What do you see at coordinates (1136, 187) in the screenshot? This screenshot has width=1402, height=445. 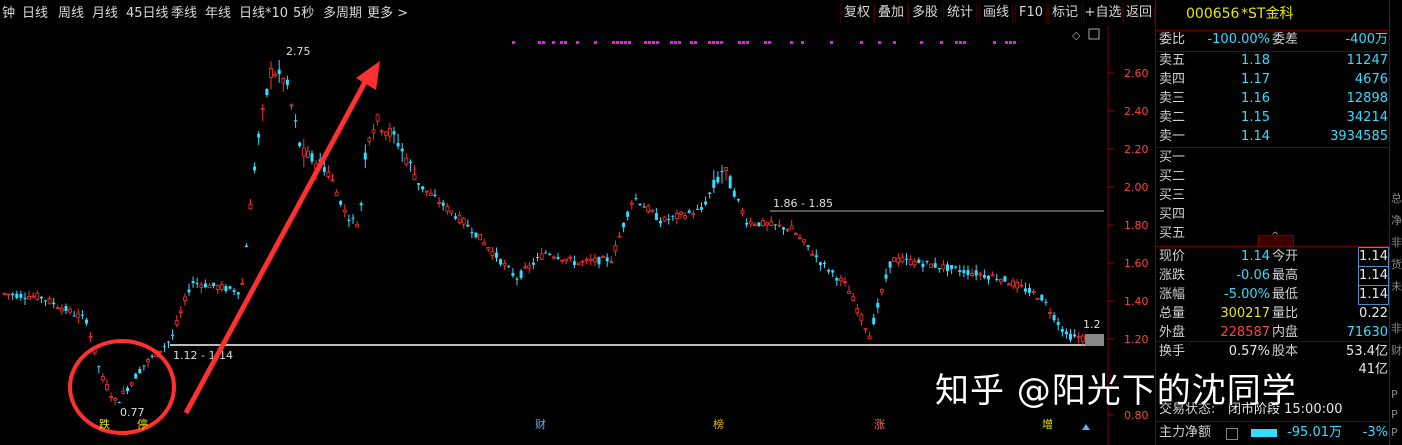 I see `price-tick-label: 2.00` at bounding box center [1136, 187].